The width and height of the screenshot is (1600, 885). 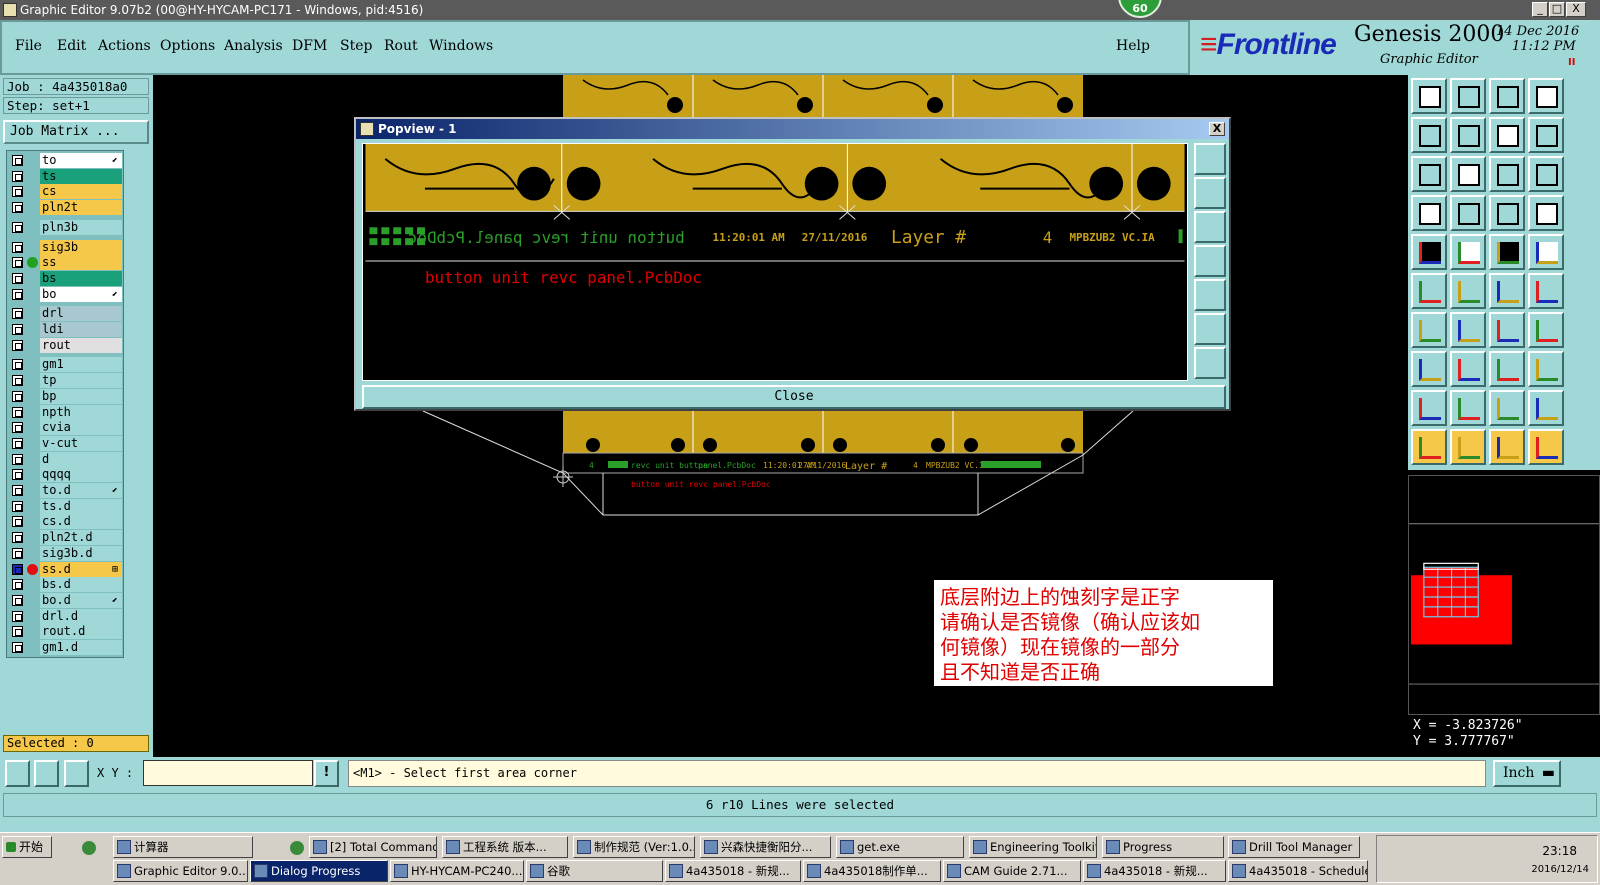 I want to click on pad-select-icon, so click(x=1429, y=369).